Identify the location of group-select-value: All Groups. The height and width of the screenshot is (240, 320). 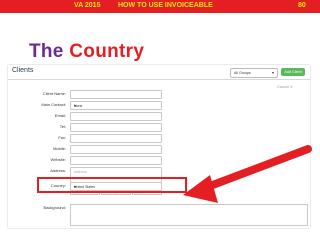
(242, 72).